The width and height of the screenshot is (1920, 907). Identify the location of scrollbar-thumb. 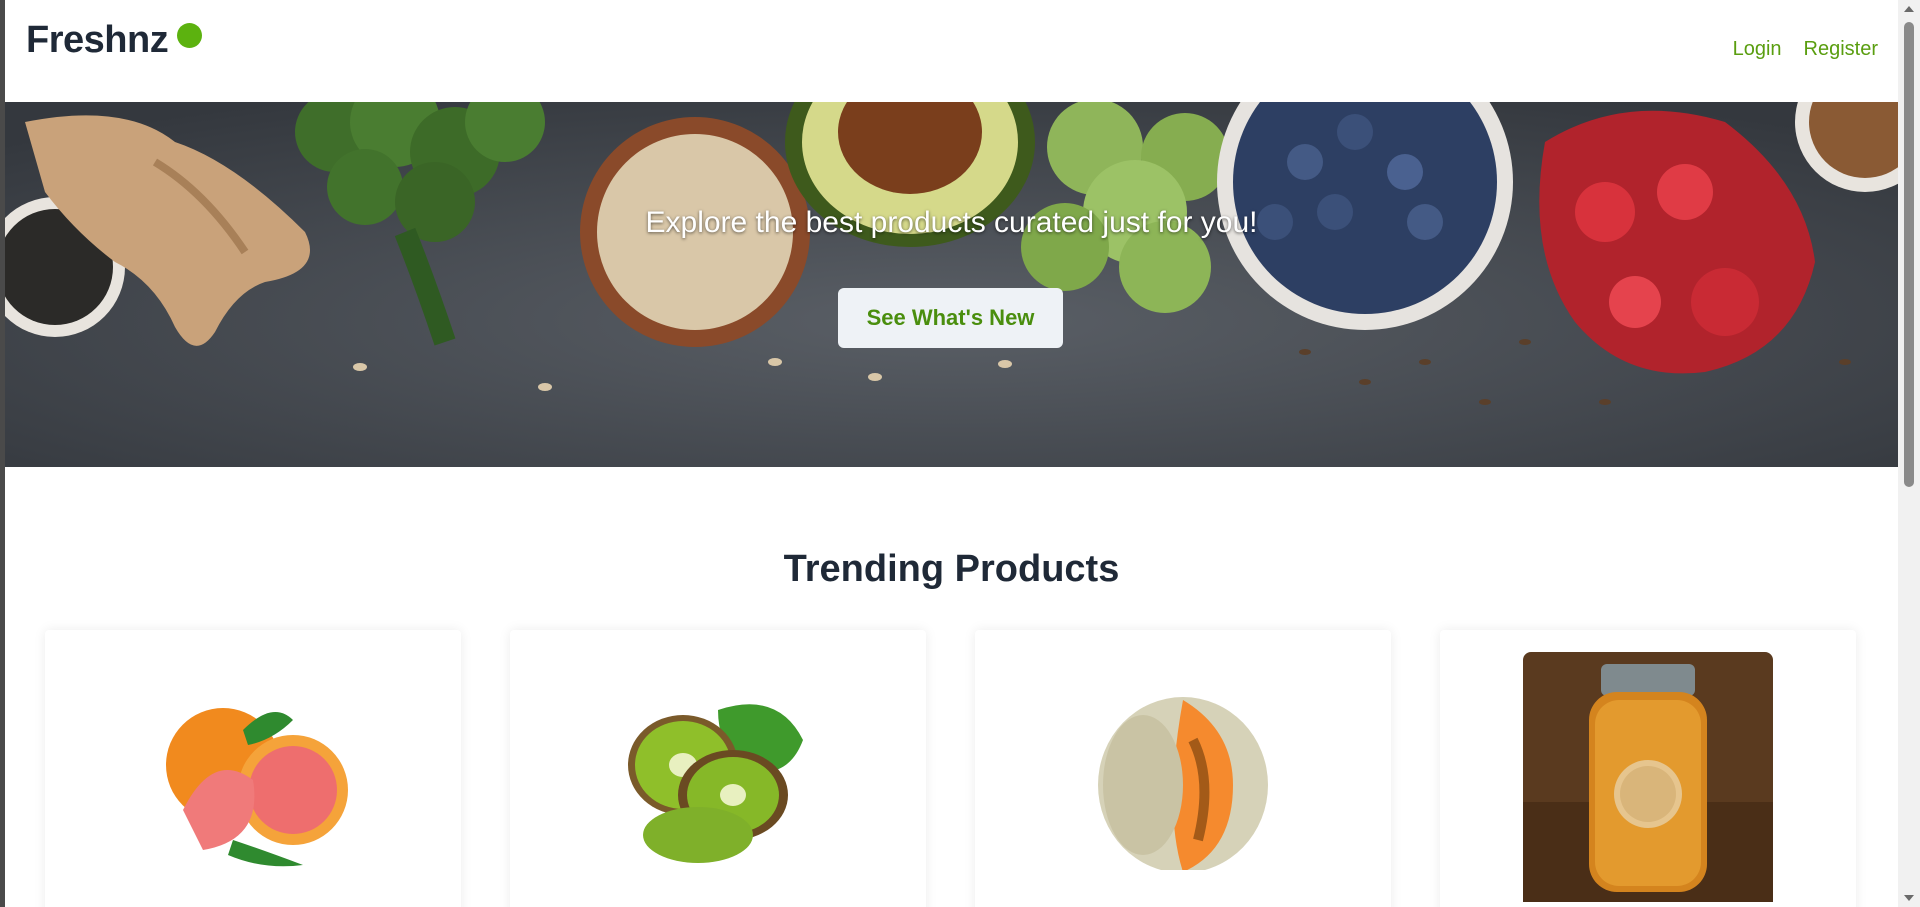
(1909, 254).